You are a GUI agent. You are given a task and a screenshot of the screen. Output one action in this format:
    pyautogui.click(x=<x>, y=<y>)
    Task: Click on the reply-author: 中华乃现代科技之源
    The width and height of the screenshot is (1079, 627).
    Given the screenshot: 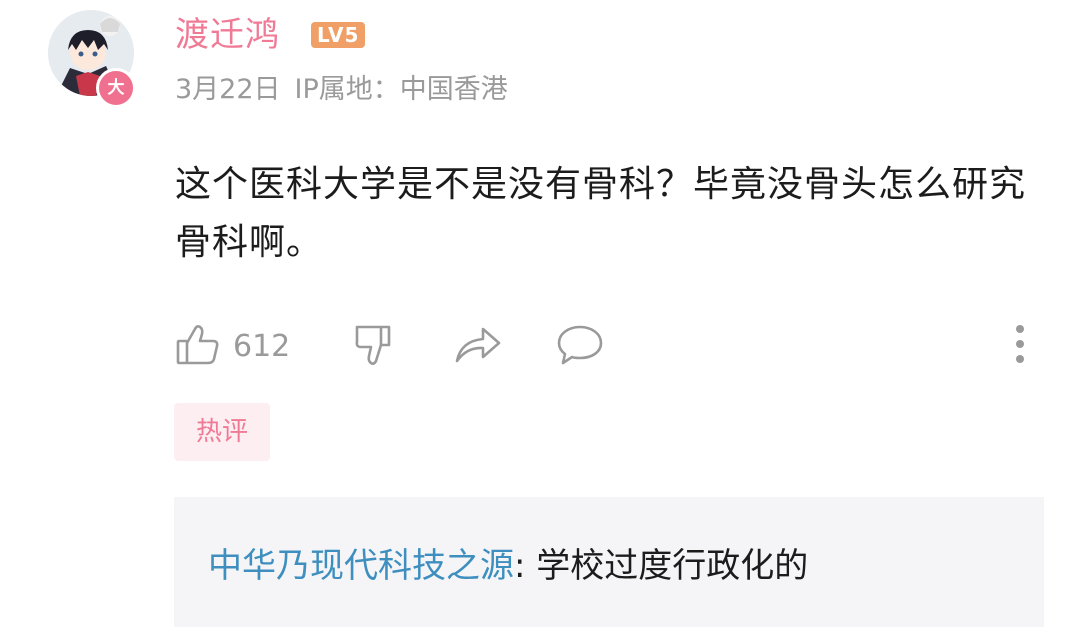 What is the action you would take?
    pyautogui.click(x=361, y=566)
    